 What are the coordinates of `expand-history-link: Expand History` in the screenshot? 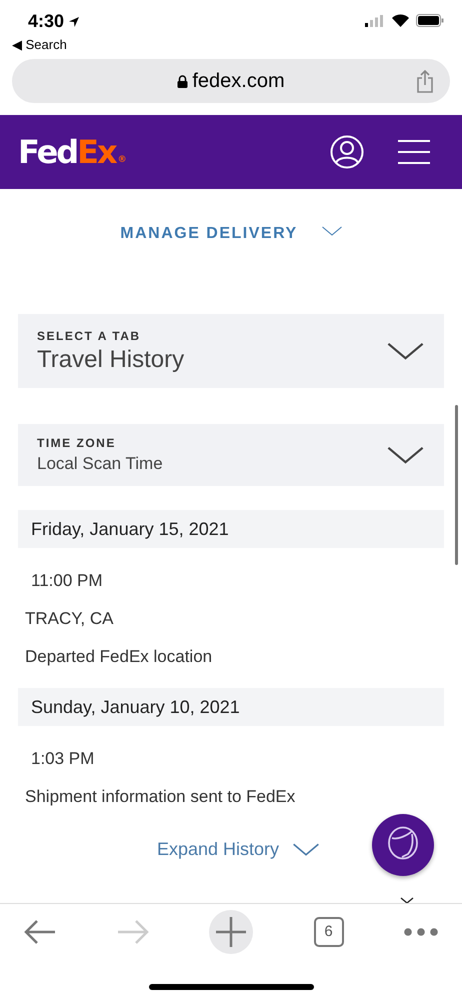 It's located at (238, 849).